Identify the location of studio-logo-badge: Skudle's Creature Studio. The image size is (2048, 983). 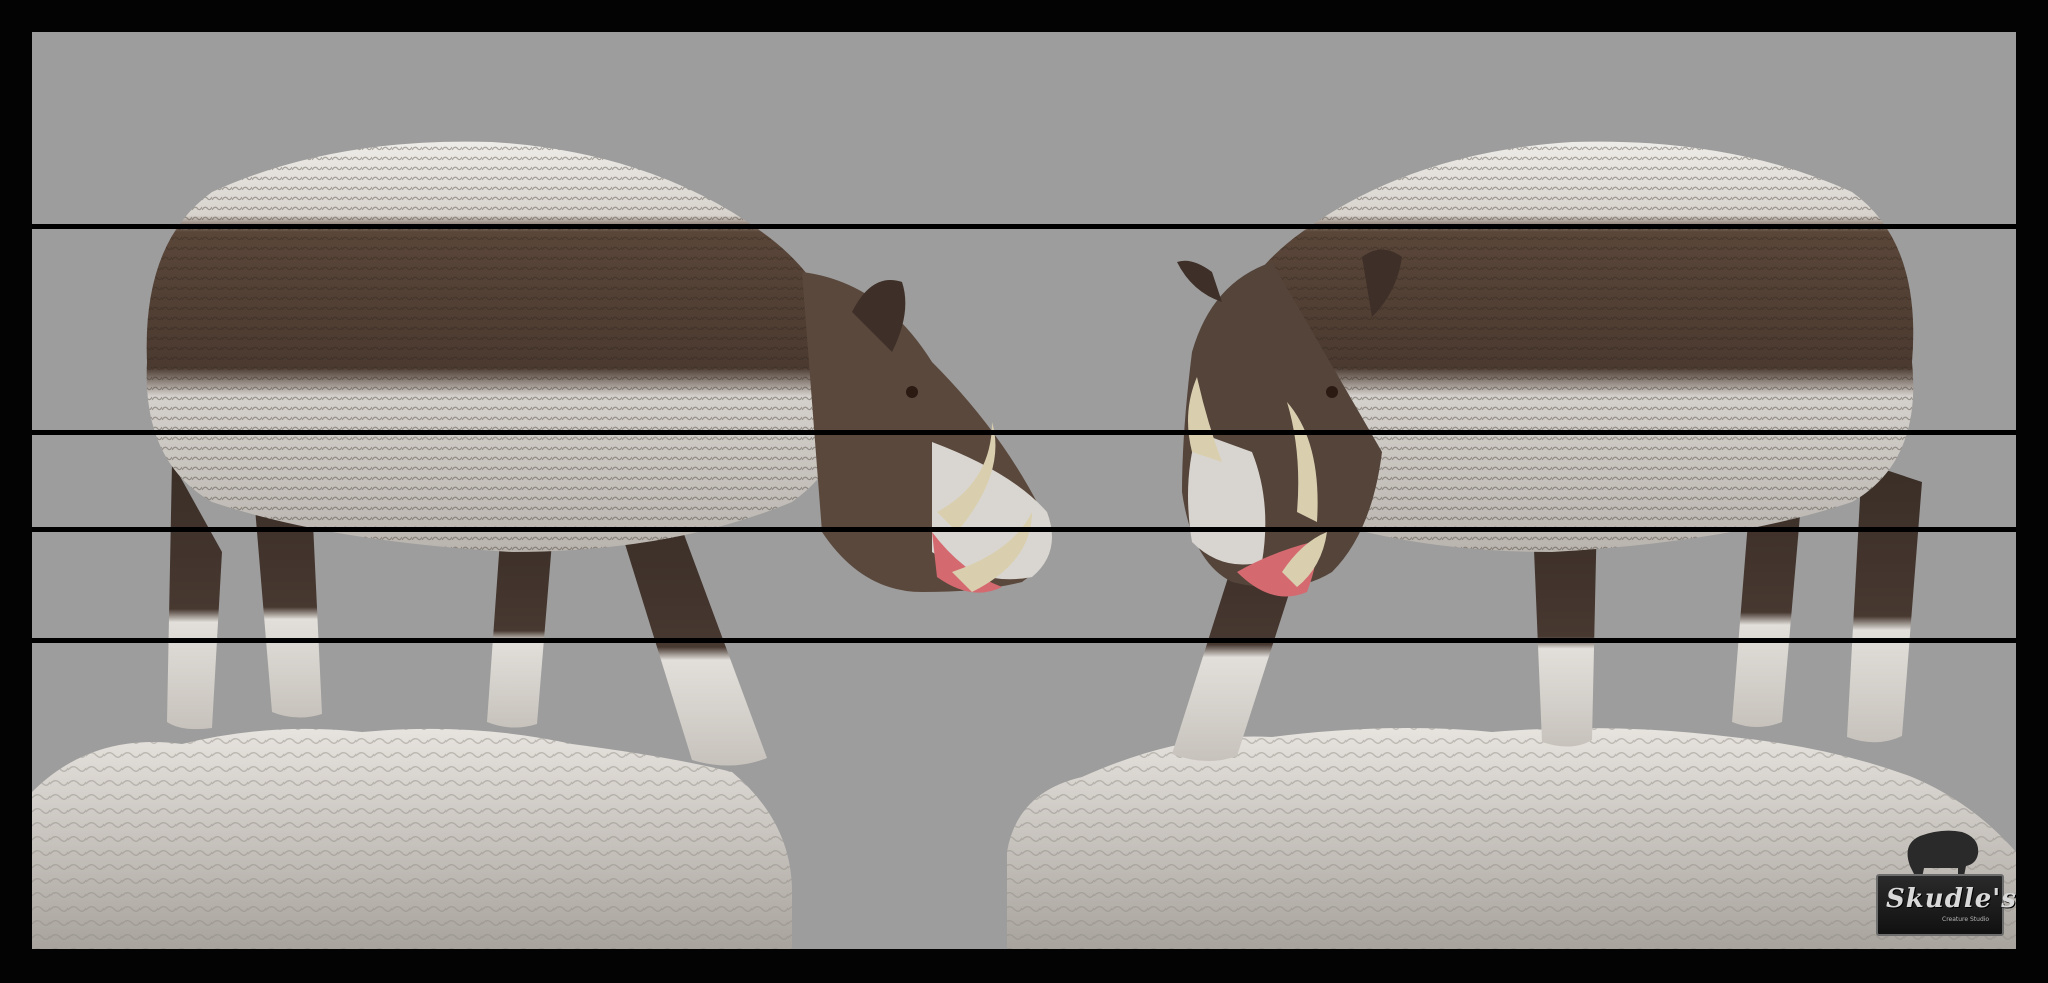
(1946, 905).